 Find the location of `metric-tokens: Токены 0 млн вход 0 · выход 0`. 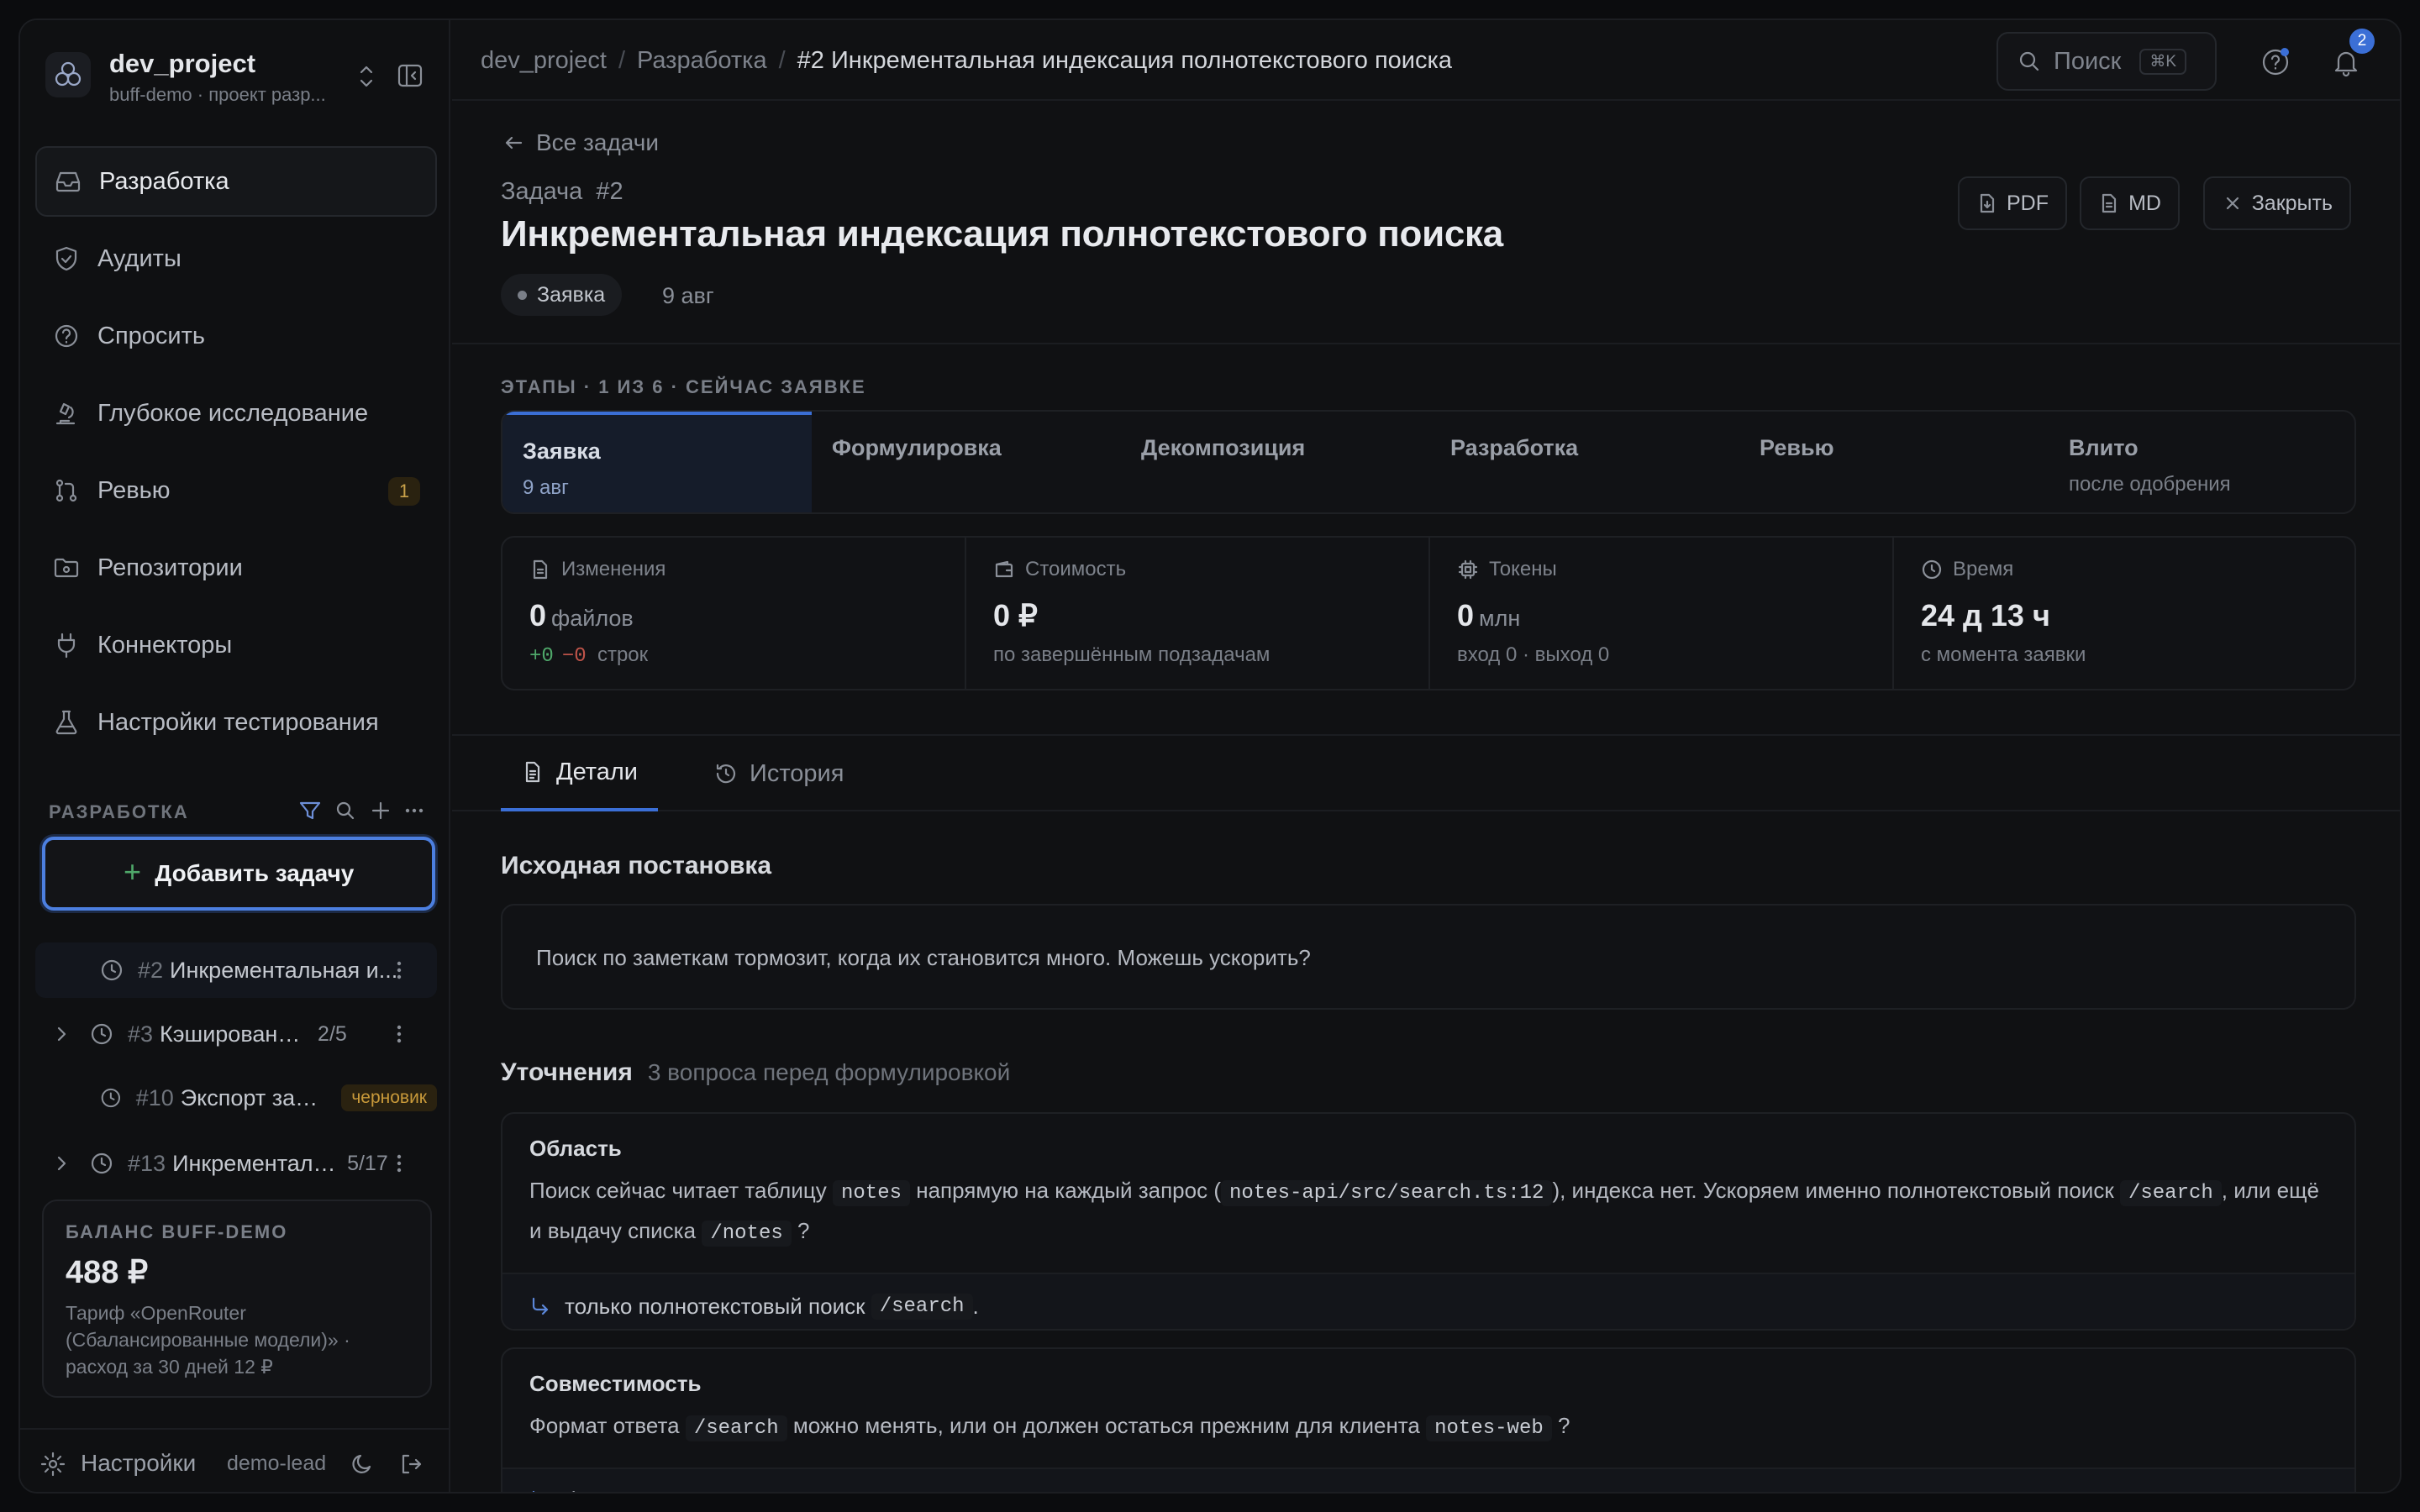

metric-tokens: Токены 0 млн вход 0 · выход 0 is located at coordinates (1662, 613).